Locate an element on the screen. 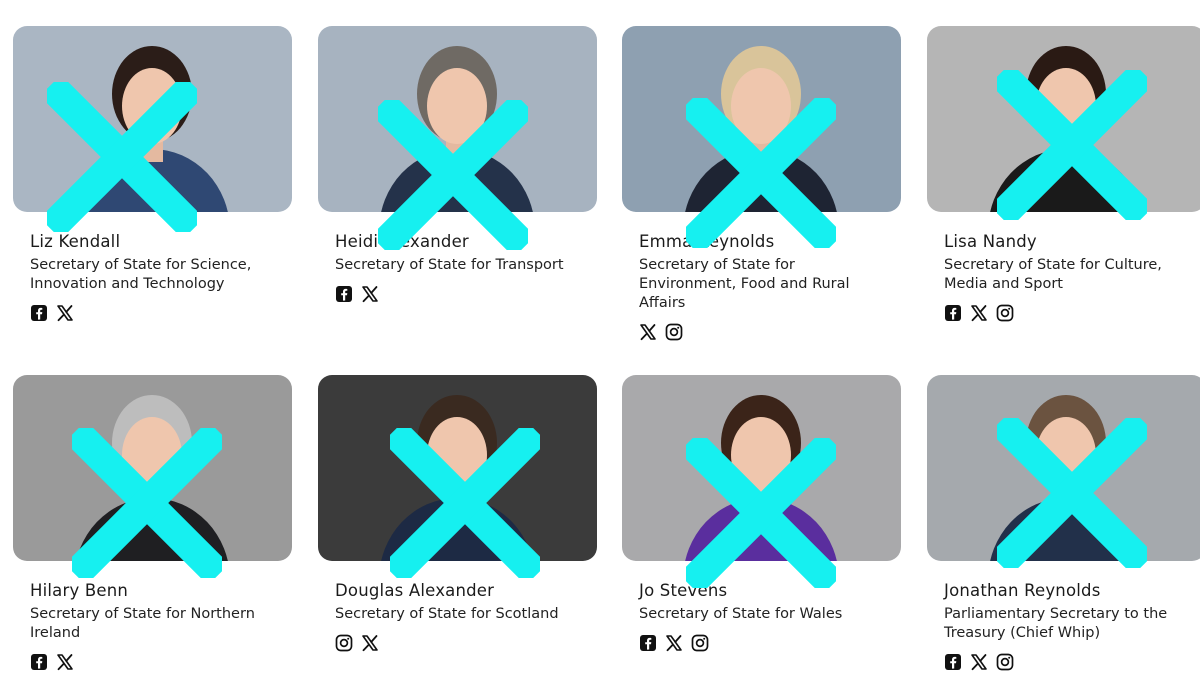 Image resolution: width=1200 pixels, height=683 pixels. minister-name: Jo Stevens is located at coordinates (683, 590).